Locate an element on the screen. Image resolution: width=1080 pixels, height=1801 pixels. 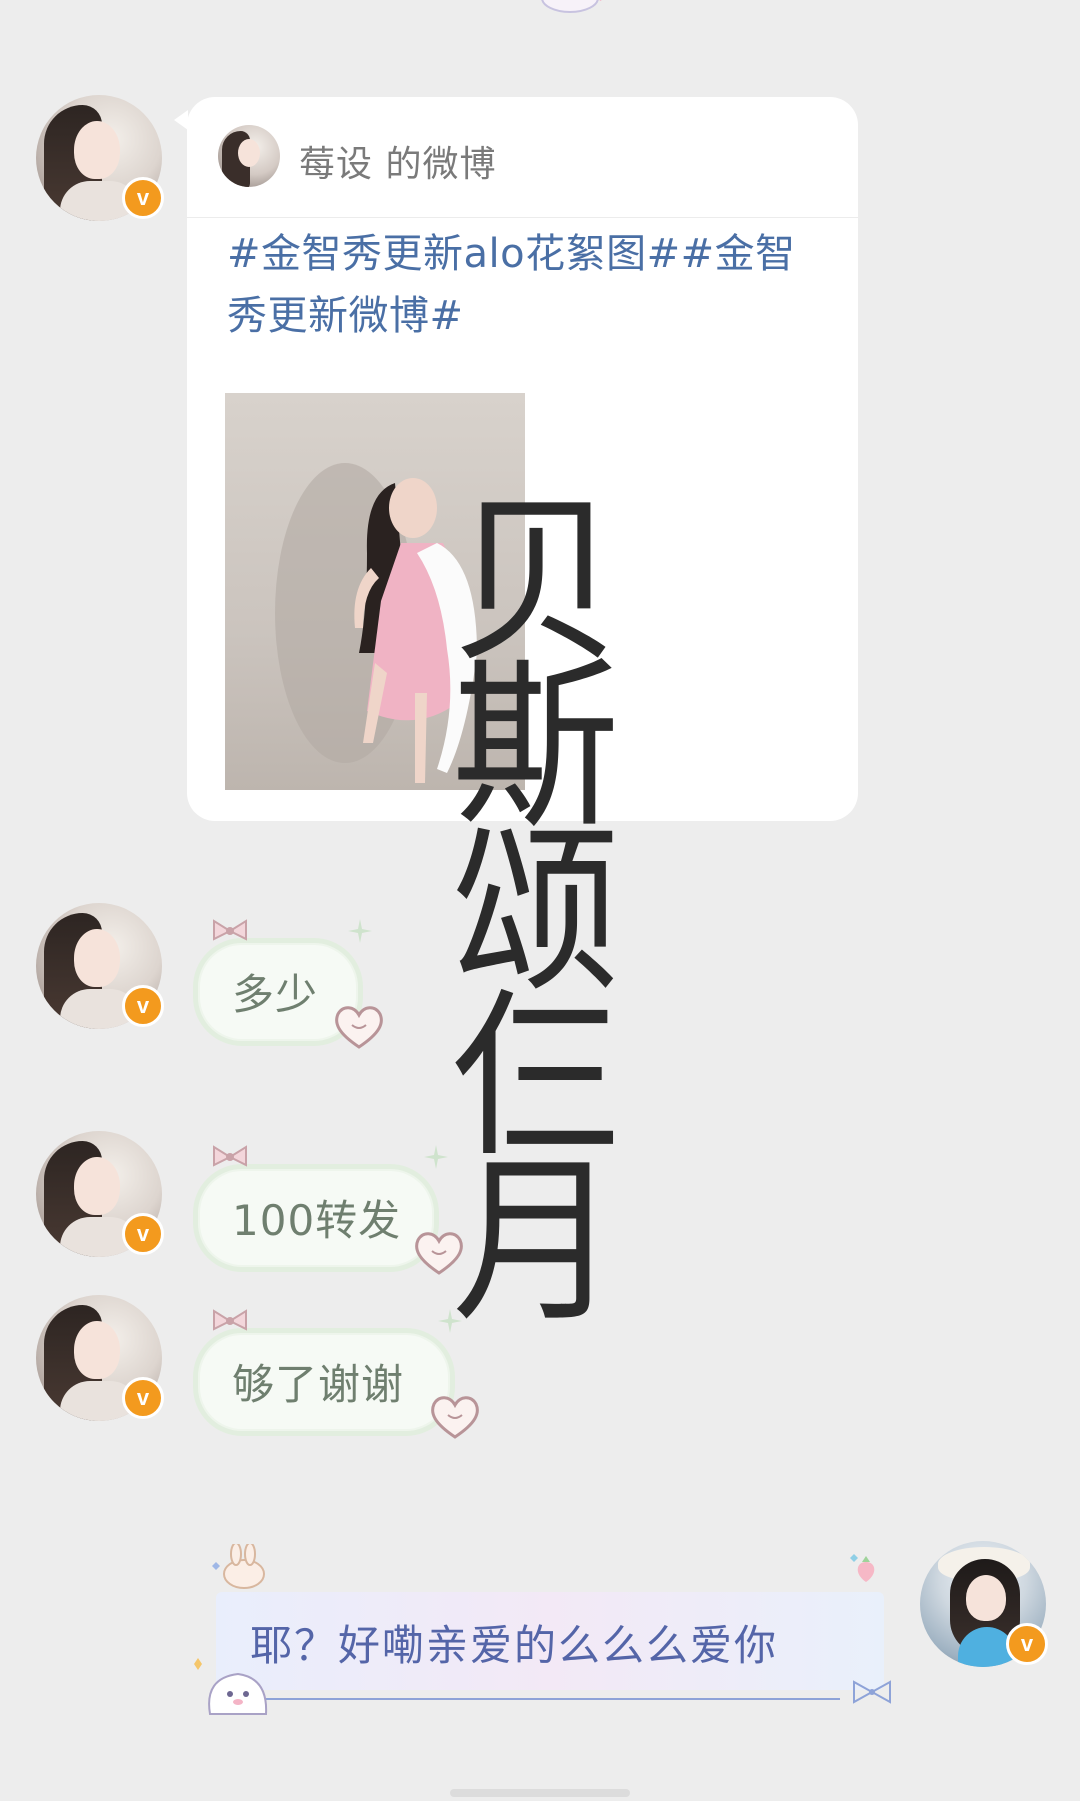
my-avatar: v is located at coordinates (984, 1604).